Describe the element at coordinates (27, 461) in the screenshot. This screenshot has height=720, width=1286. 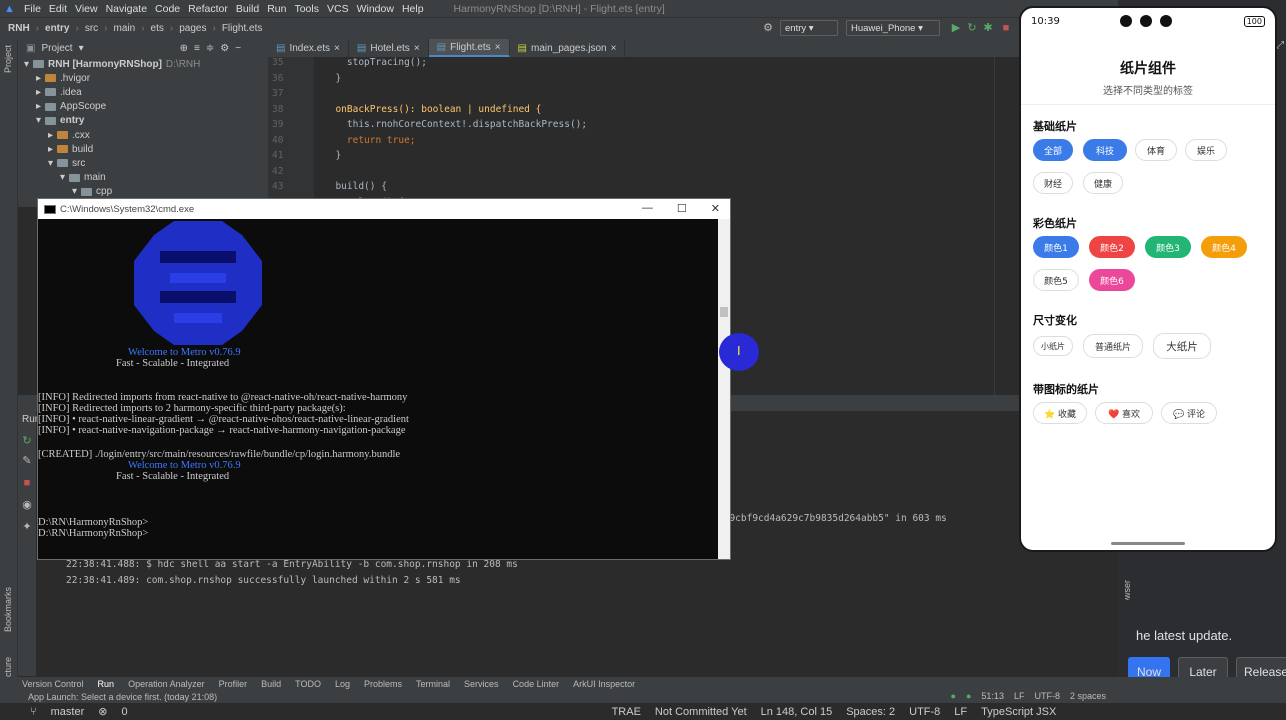
I see `wrench-icon: ✎` at that location.